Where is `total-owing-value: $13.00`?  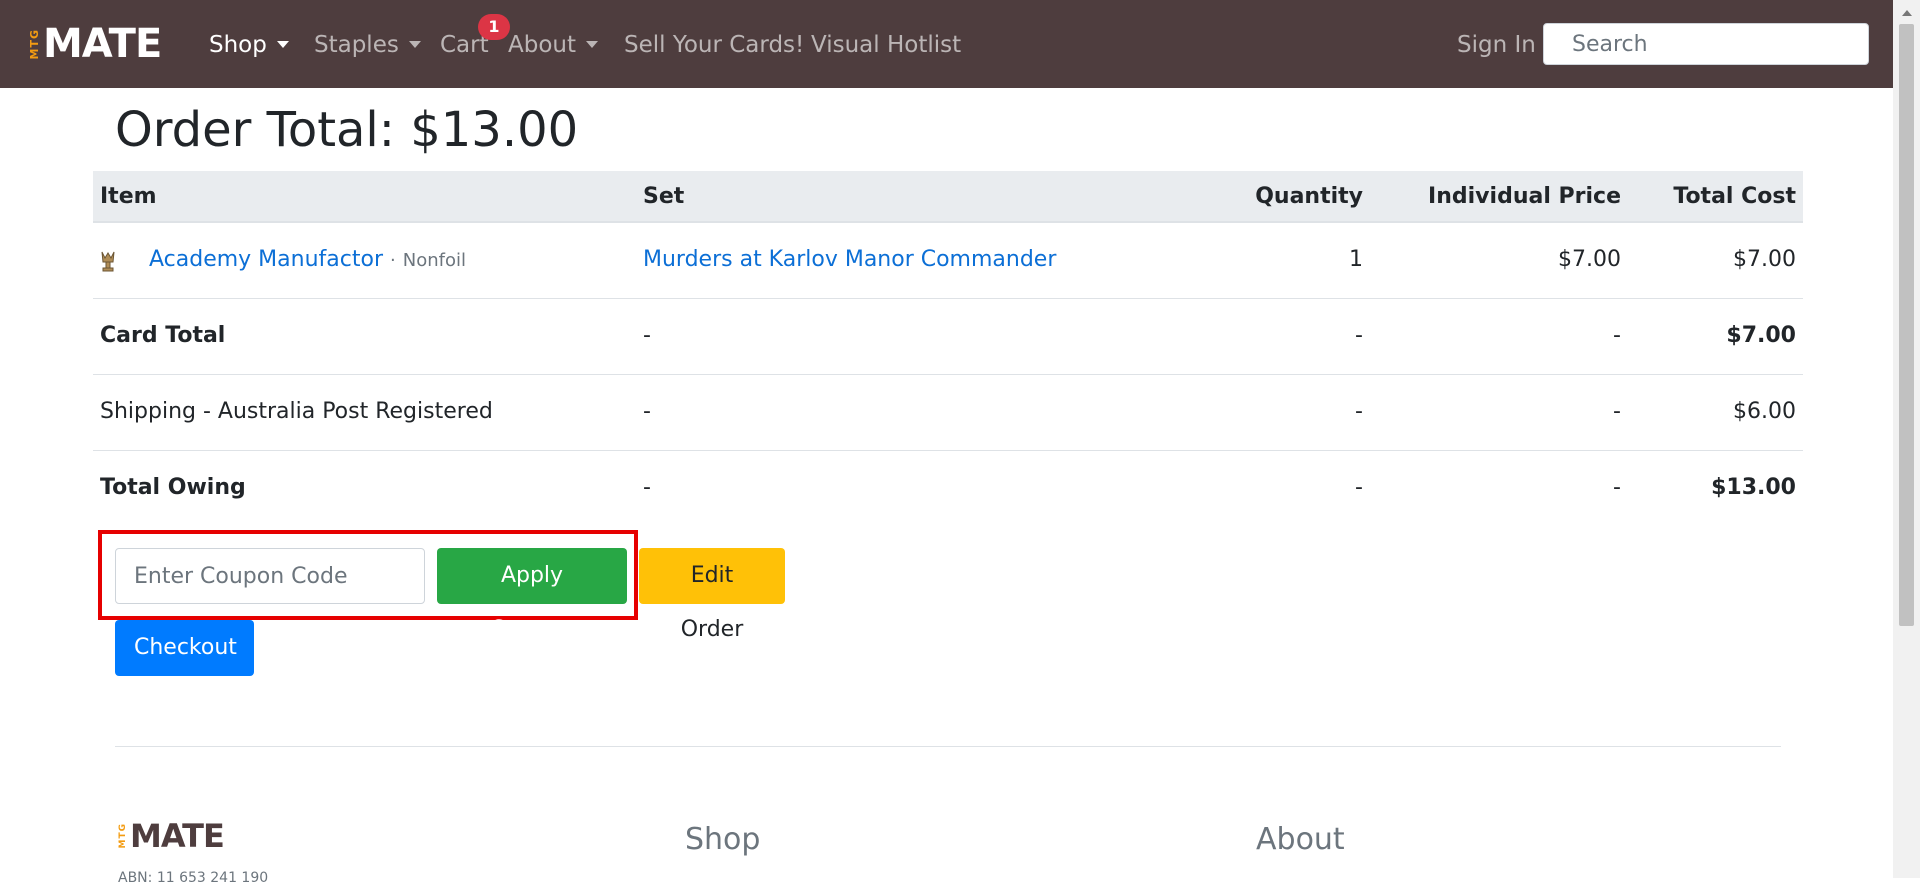 total-owing-value: $13.00 is located at coordinates (1753, 487).